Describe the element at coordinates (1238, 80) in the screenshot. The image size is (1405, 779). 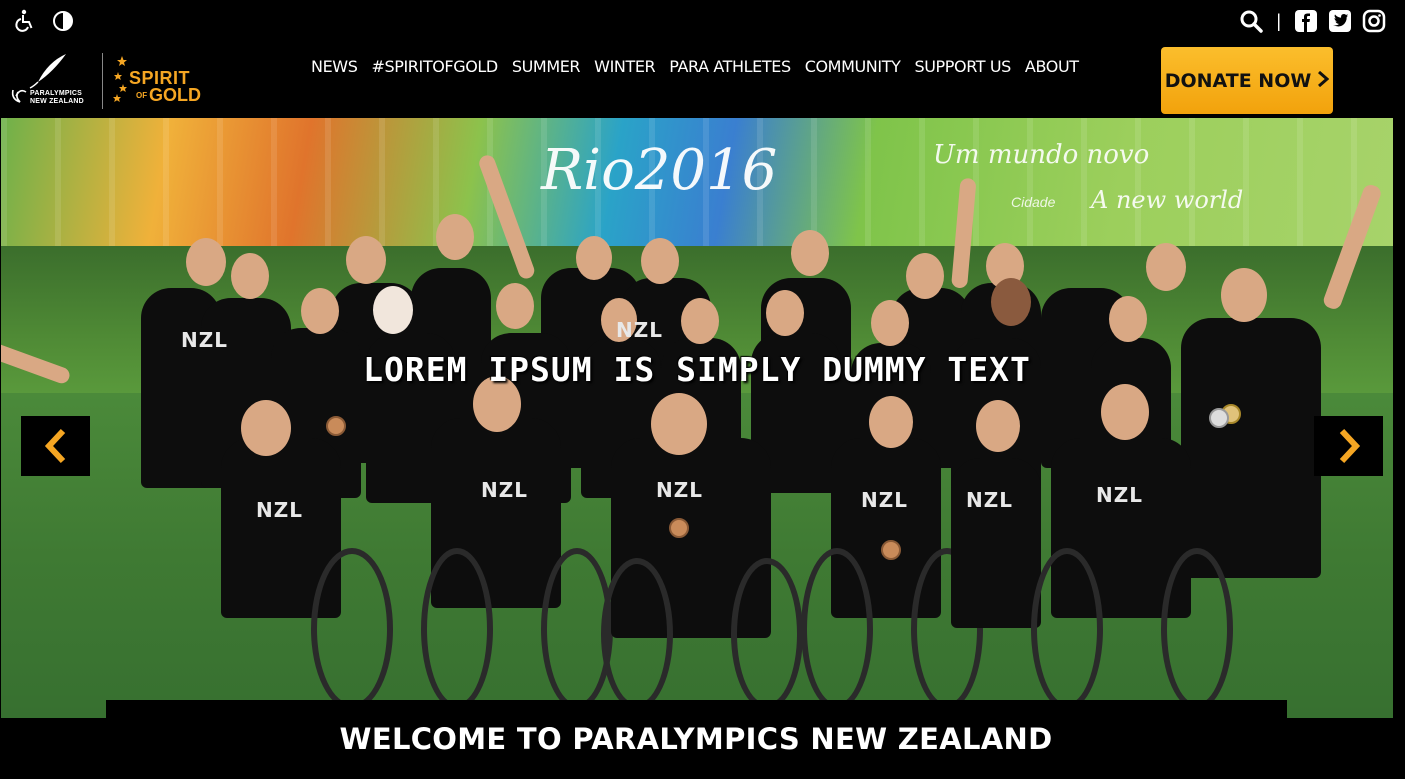
I see `donate-label: DONATE NOW` at that location.